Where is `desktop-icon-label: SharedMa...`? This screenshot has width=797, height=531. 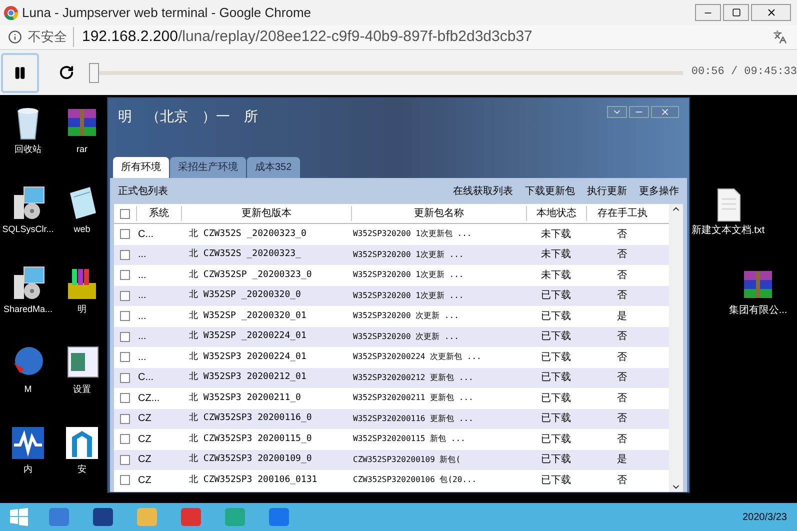 desktop-icon-label: SharedMa... is located at coordinates (28, 309).